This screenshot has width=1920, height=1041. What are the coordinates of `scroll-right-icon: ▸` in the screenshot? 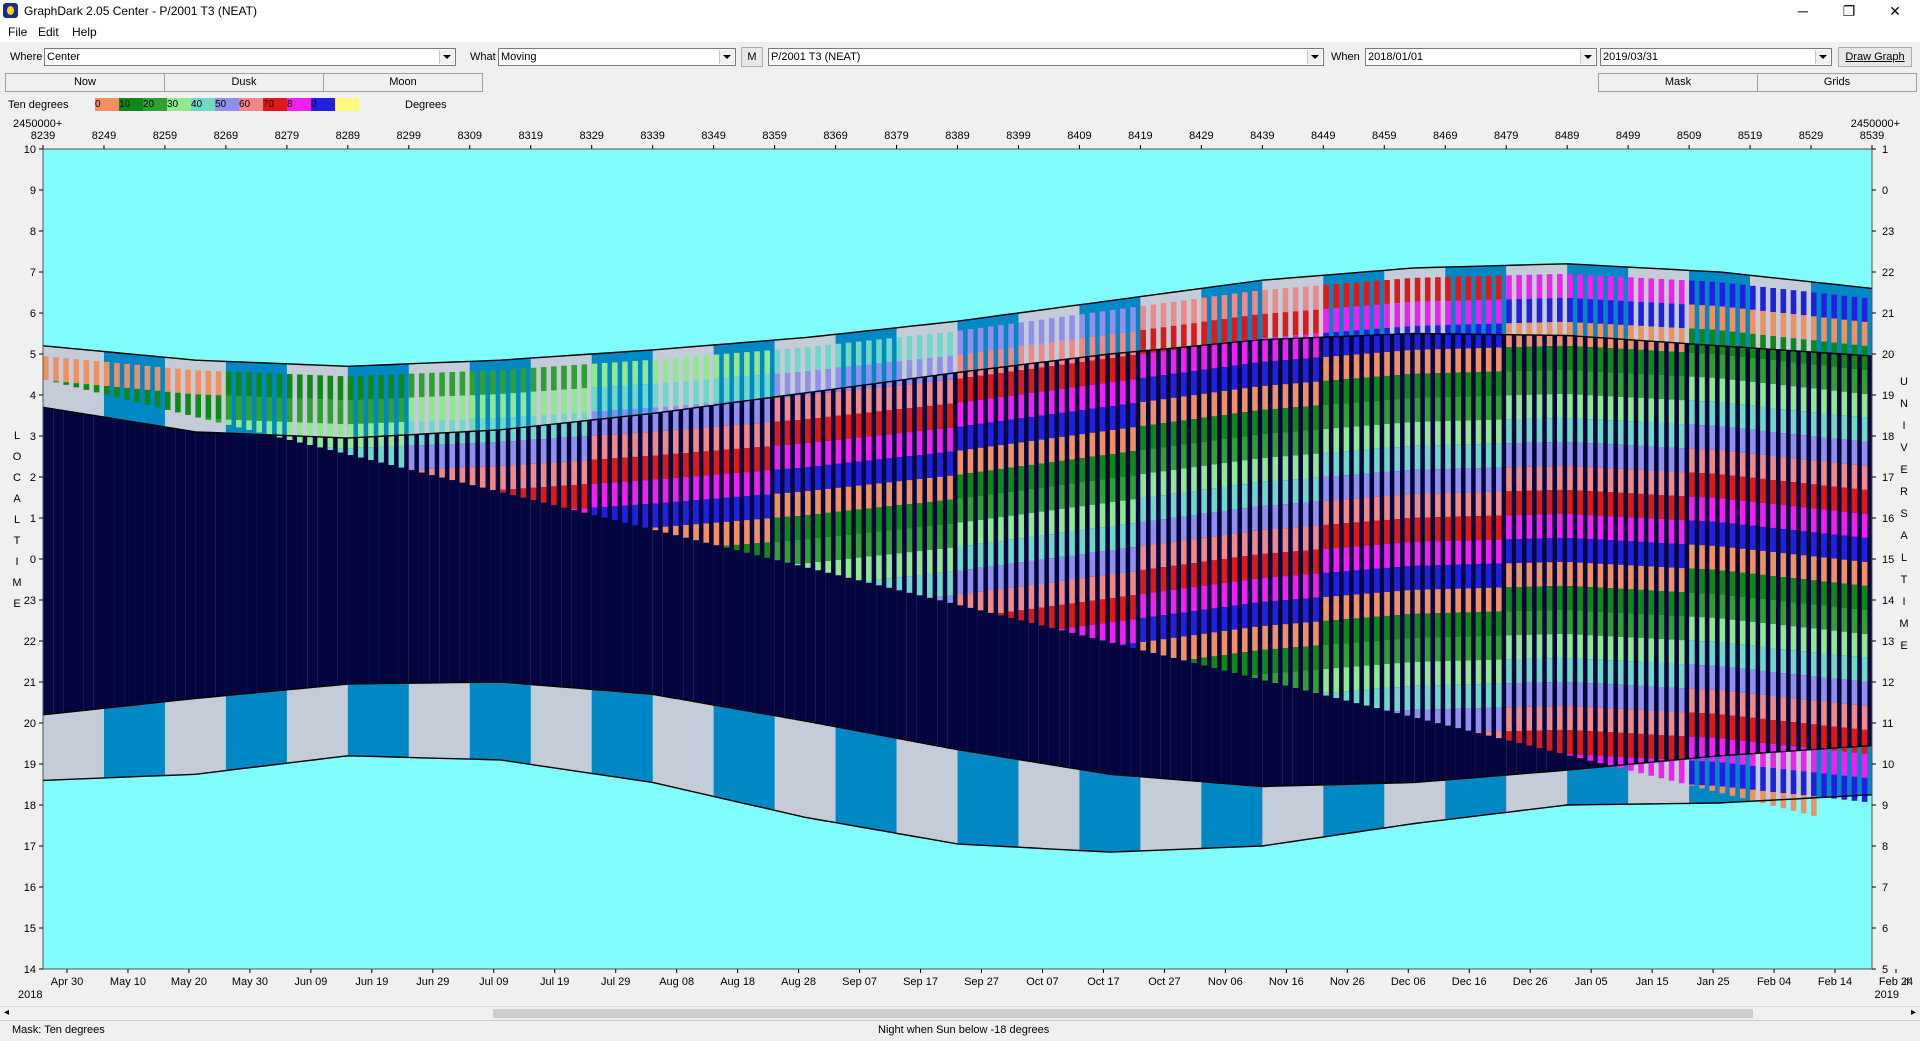 It's located at (1913, 1012).